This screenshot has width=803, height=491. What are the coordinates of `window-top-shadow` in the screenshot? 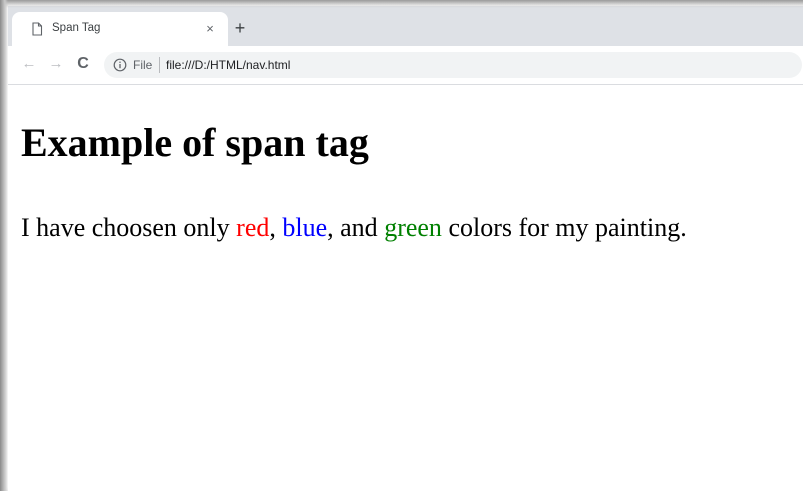 It's located at (401, 4).